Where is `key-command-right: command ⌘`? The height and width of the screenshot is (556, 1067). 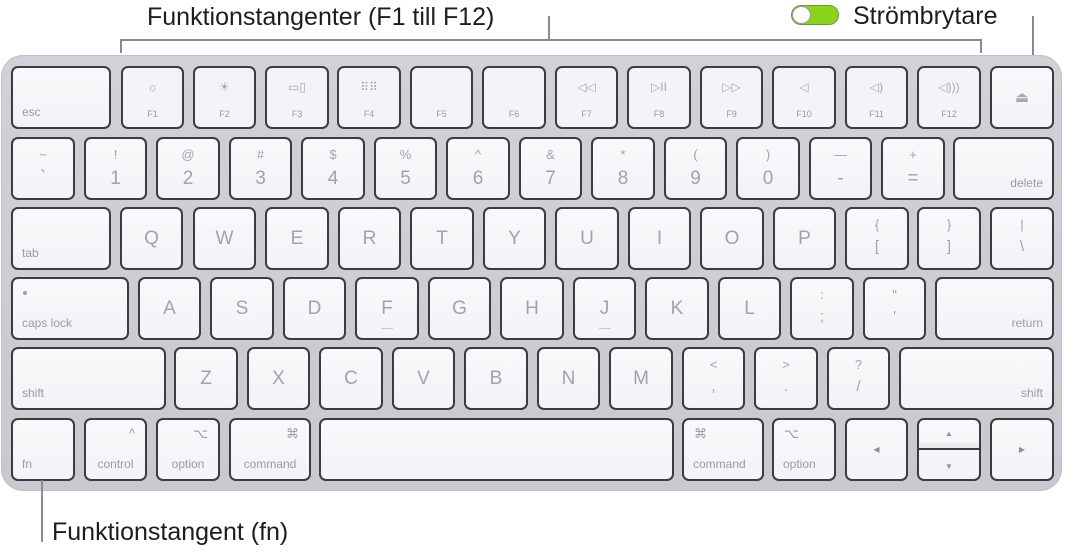 key-command-right: command ⌘ is located at coordinates (723, 449).